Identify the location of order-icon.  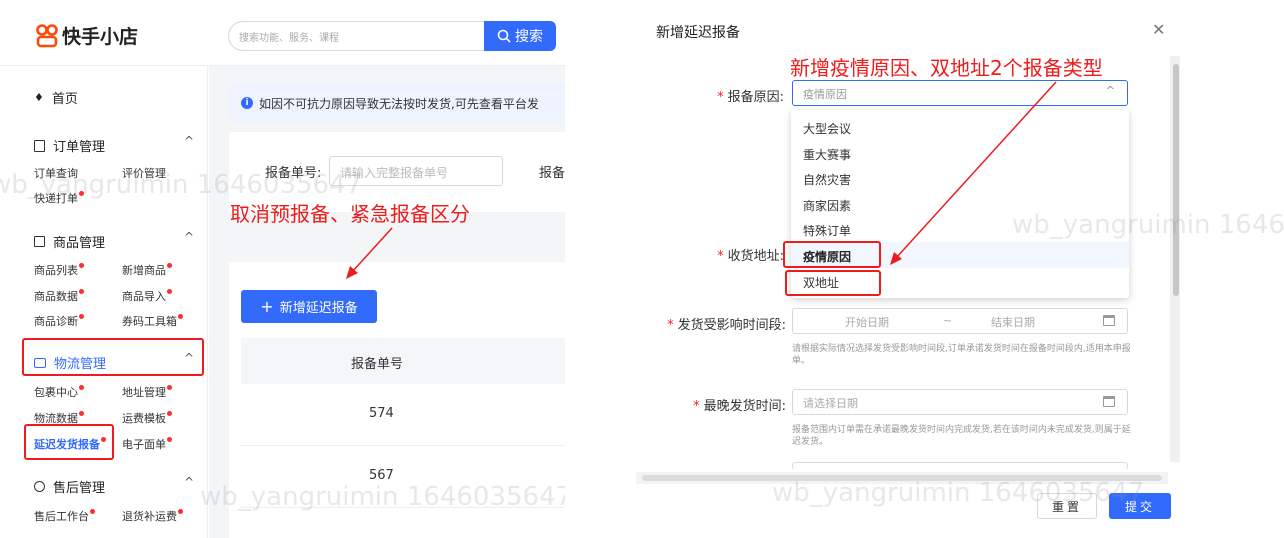
(39, 145).